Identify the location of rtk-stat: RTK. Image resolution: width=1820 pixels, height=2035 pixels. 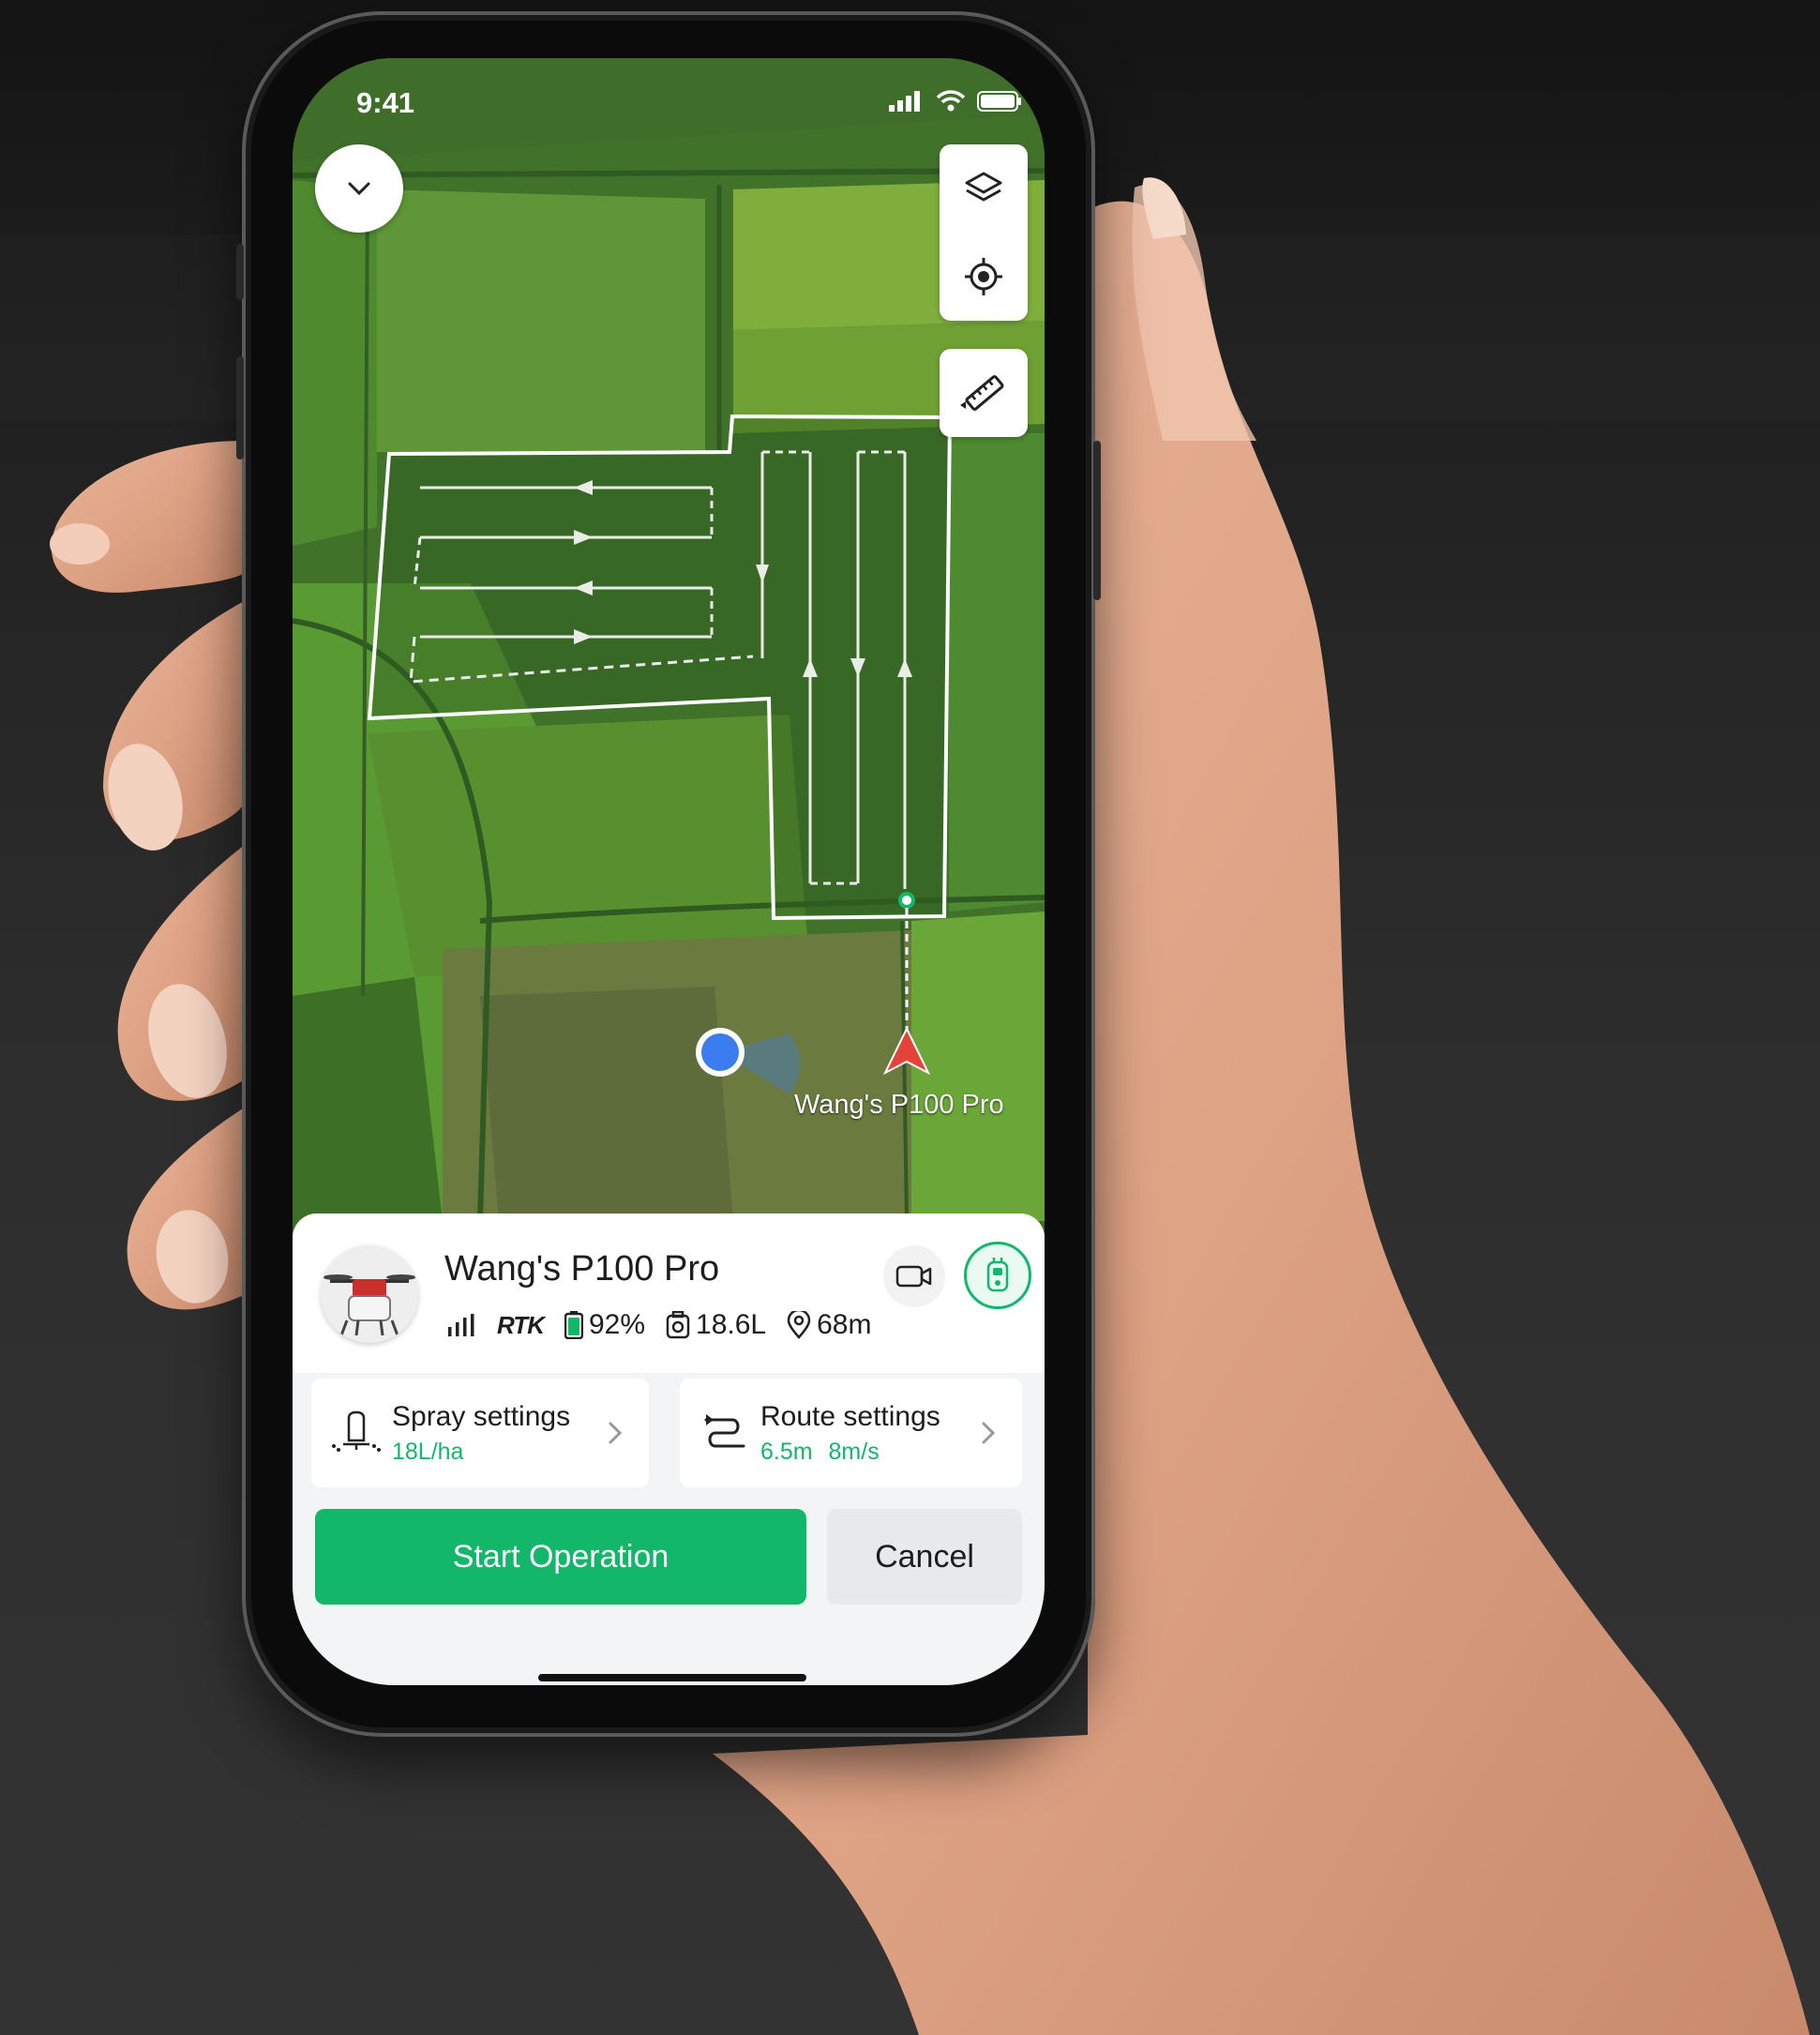
(521, 1325).